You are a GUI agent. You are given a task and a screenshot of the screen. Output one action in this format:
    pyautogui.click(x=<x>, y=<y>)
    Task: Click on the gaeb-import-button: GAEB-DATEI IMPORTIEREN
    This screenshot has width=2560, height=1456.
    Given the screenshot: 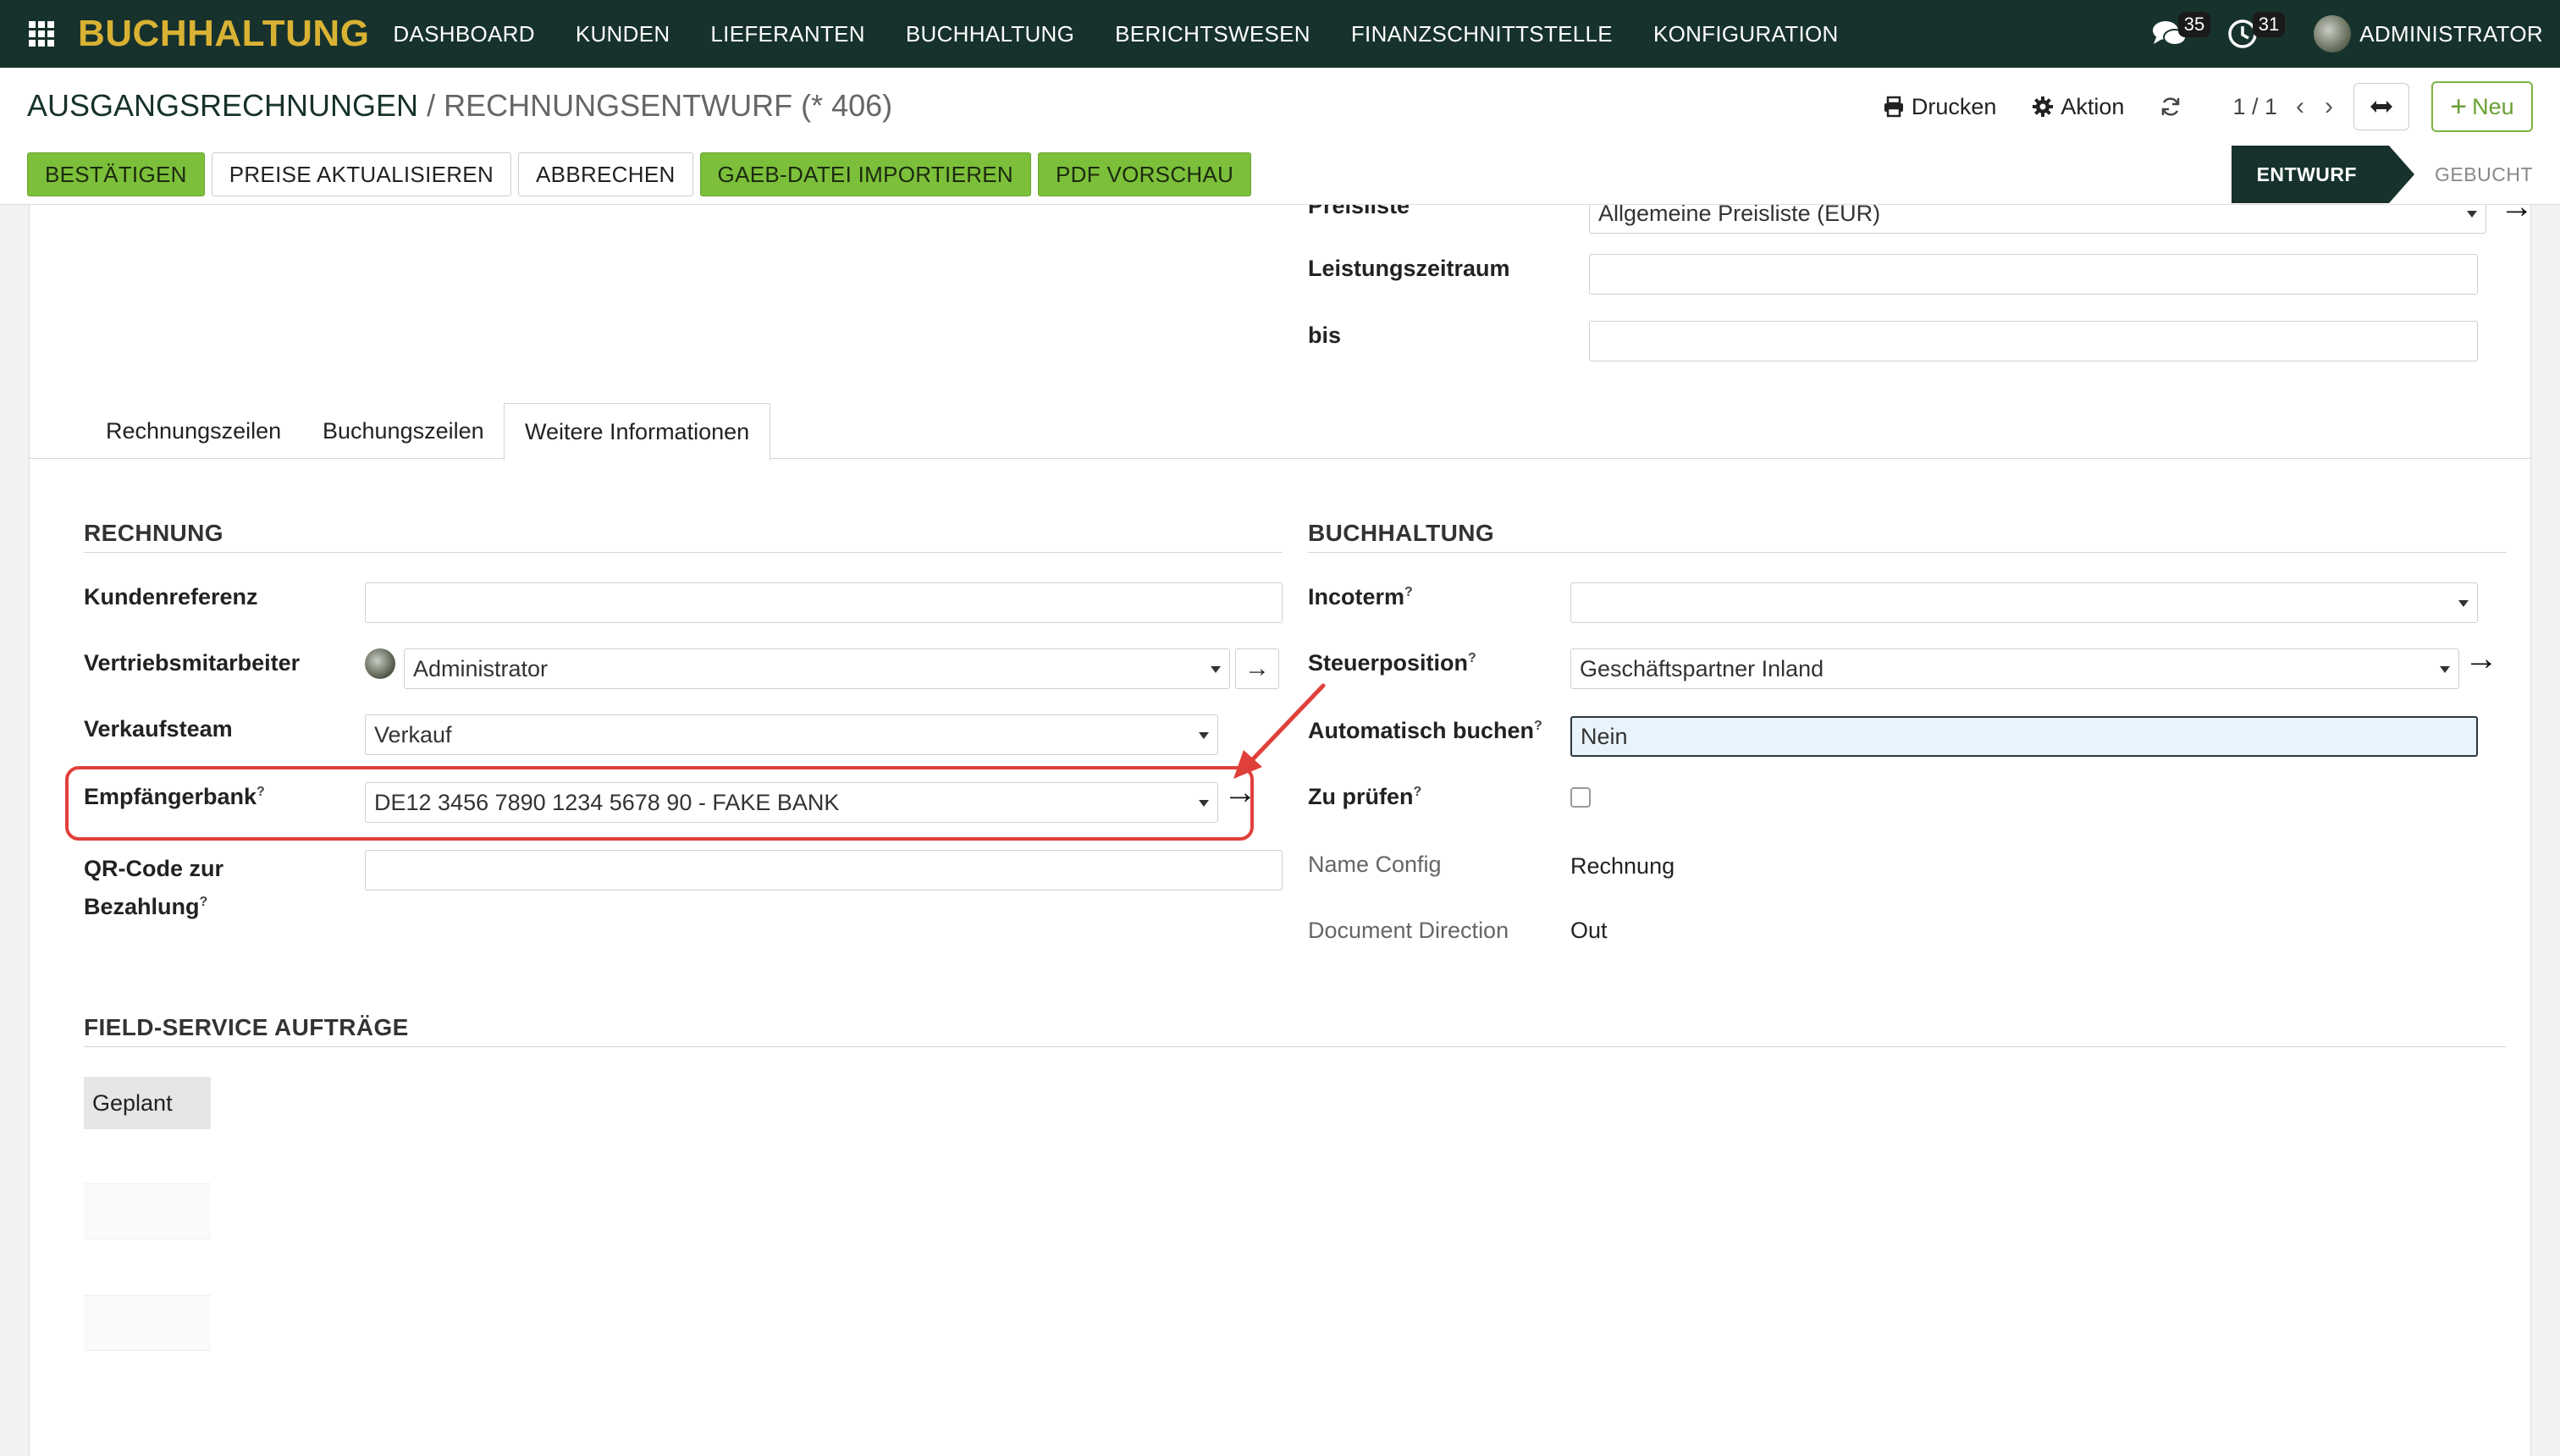 What is the action you would take?
    pyautogui.click(x=865, y=174)
    